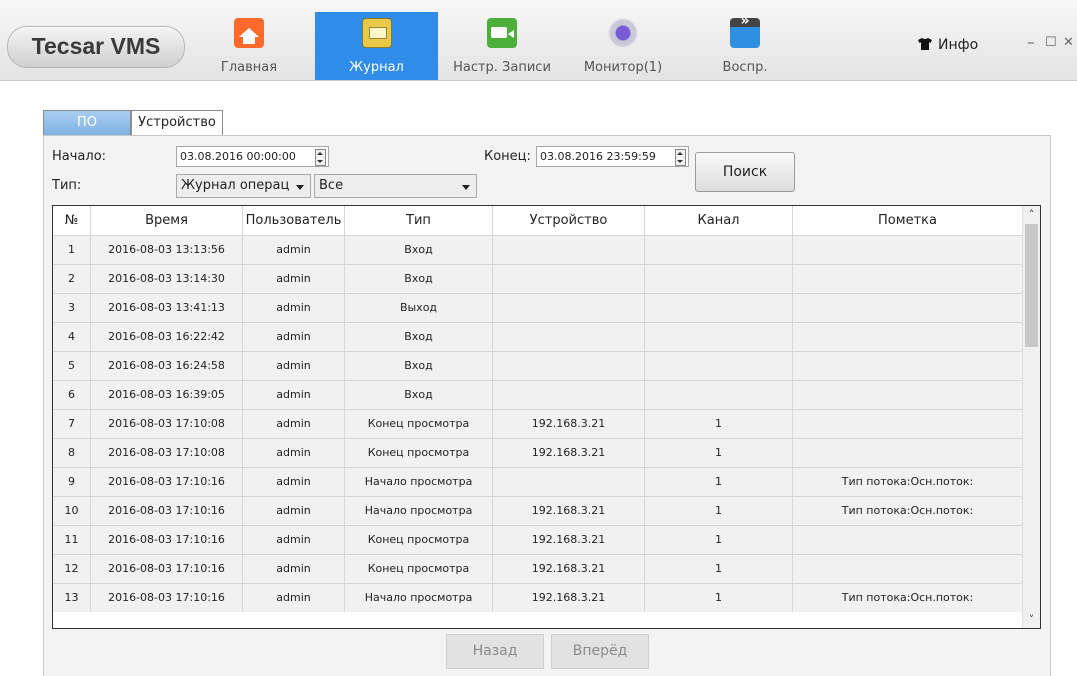 Image resolution: width=1077 pixels, height=676 pixels. I want to click on tab-software: ПО, so click(87, 122).